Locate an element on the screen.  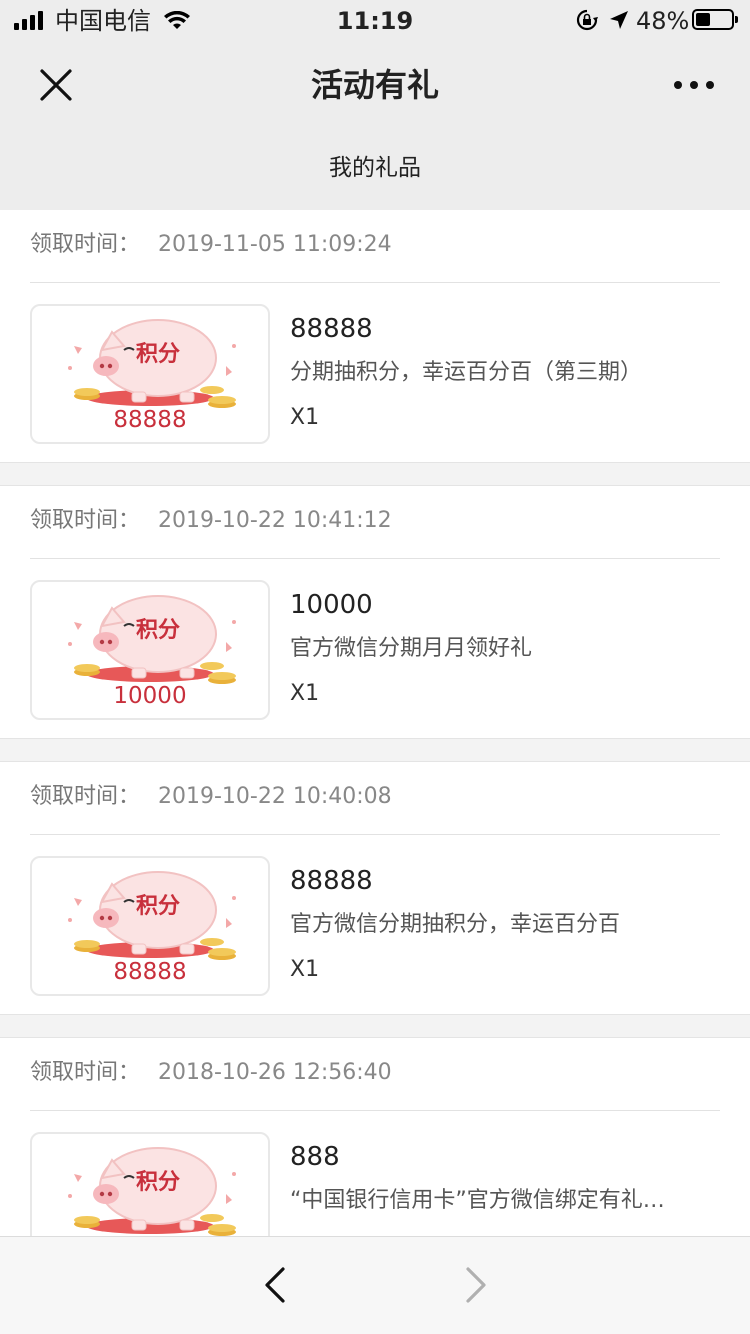
battery-icon is located at coordinates (715, 19).